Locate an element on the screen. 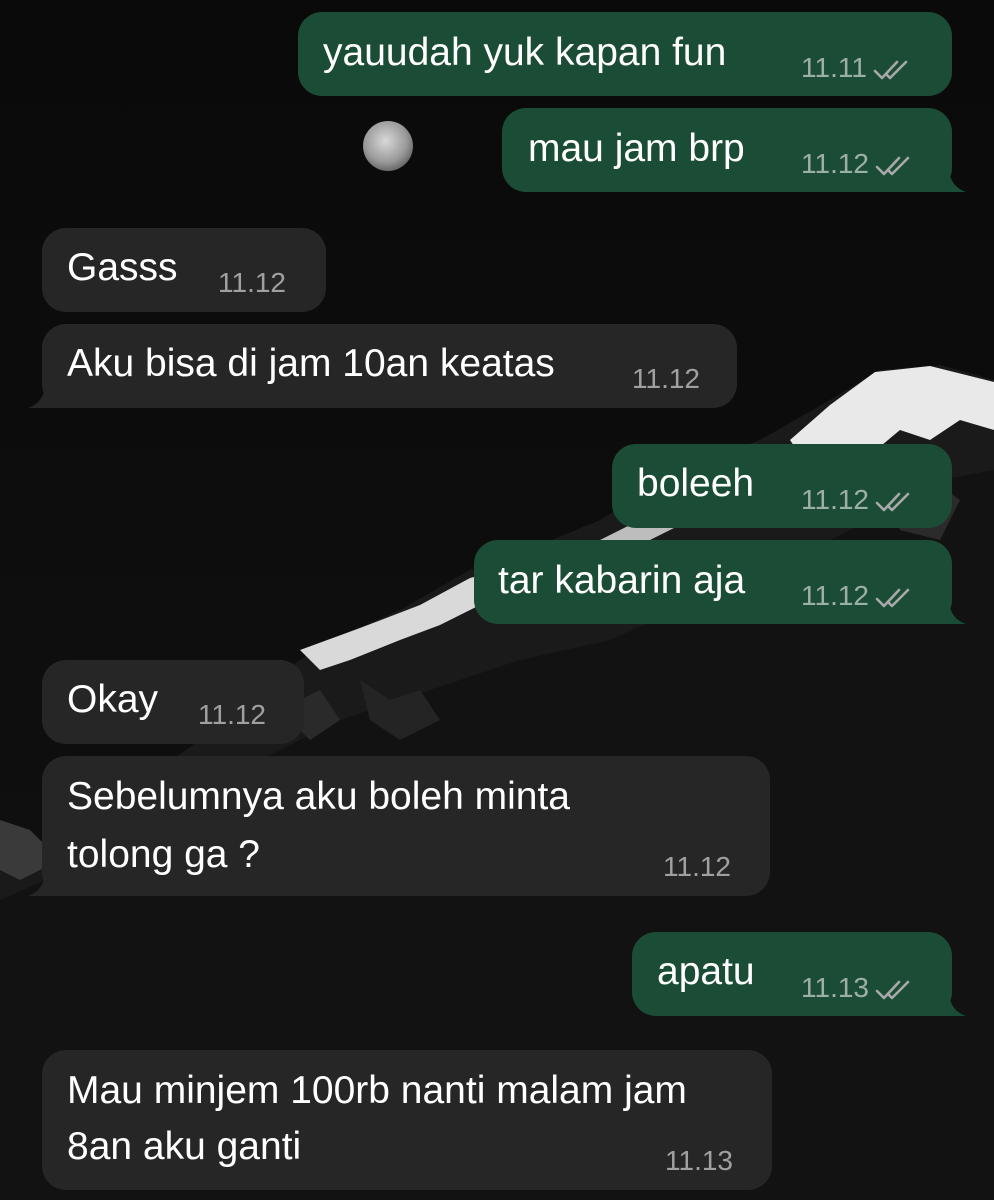 The height and width of the screenshot is (1200, 994). message-time: 11.11 is located at coordinates (834, 67).